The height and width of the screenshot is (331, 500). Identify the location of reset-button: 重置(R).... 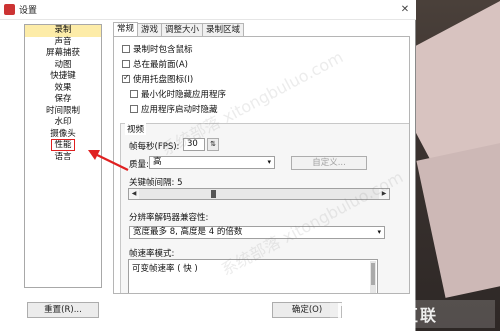
(63, 310).